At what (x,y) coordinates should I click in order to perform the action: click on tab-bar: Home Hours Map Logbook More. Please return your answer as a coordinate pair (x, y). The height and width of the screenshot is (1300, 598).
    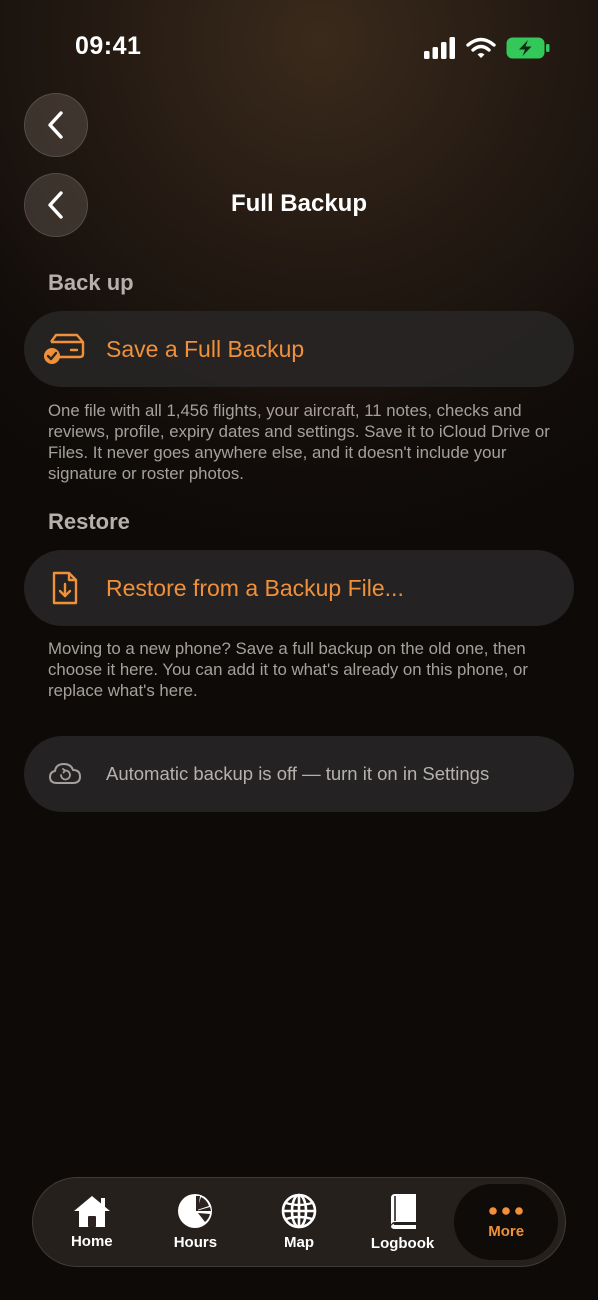
    Looking at the image, I should click on (299, 1222).